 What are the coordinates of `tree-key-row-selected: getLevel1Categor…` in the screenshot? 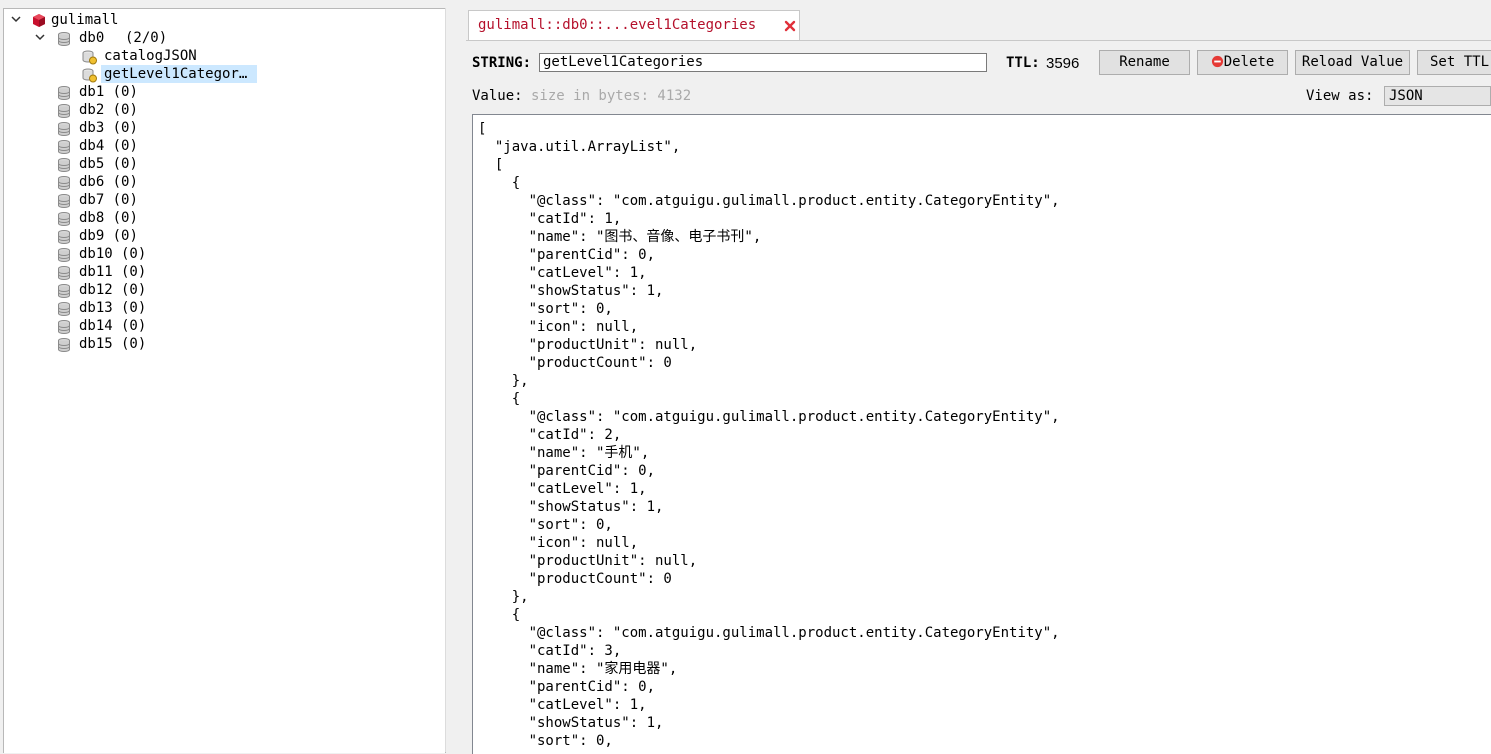 It's located at (224, 74).